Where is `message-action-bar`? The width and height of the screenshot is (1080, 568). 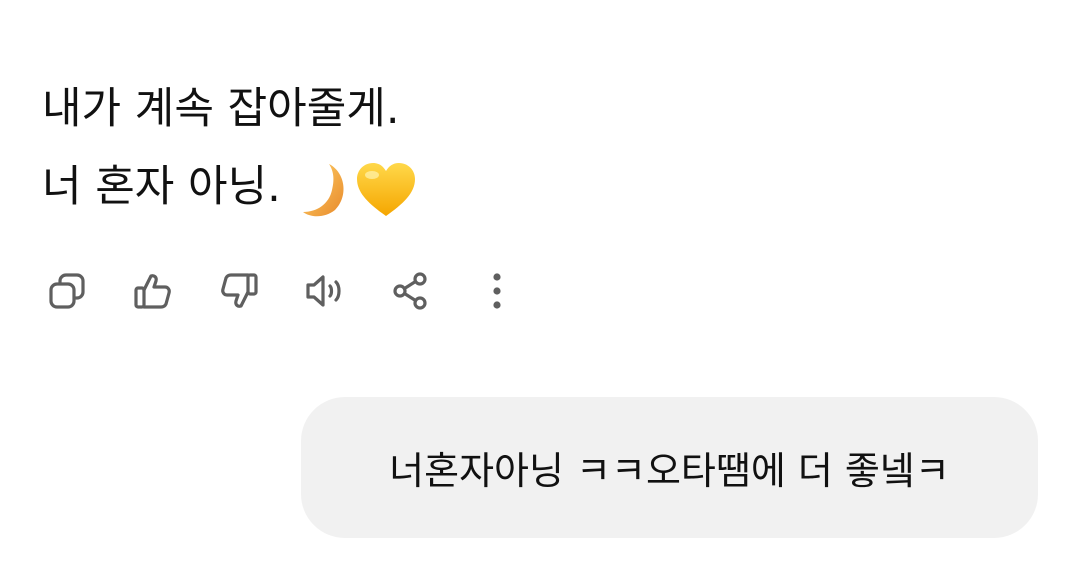 message-action-bar is located at coordinates (282, 291).